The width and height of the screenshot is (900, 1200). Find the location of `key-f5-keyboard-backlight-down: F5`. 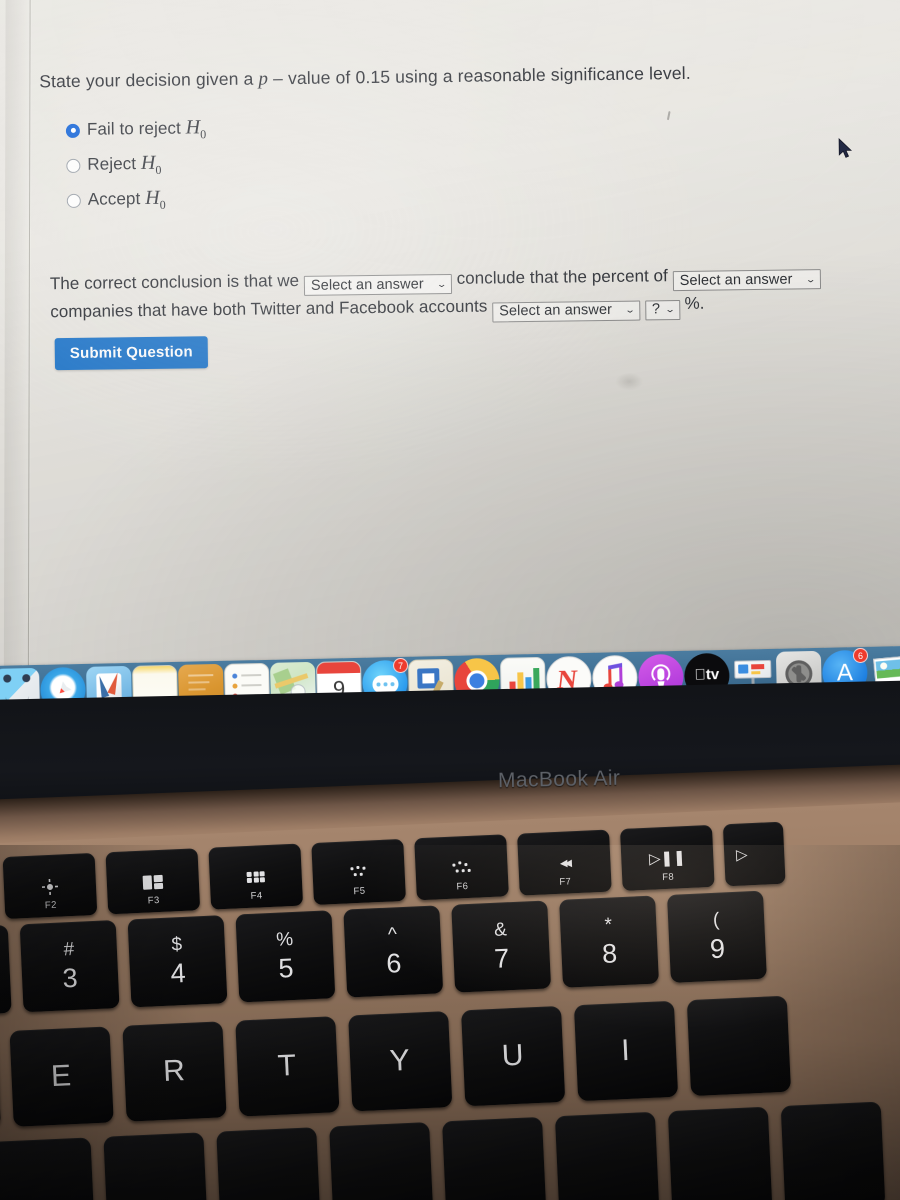

key-f5-keyboard-backlight-down: F5 is located at coordinates (358, 871).